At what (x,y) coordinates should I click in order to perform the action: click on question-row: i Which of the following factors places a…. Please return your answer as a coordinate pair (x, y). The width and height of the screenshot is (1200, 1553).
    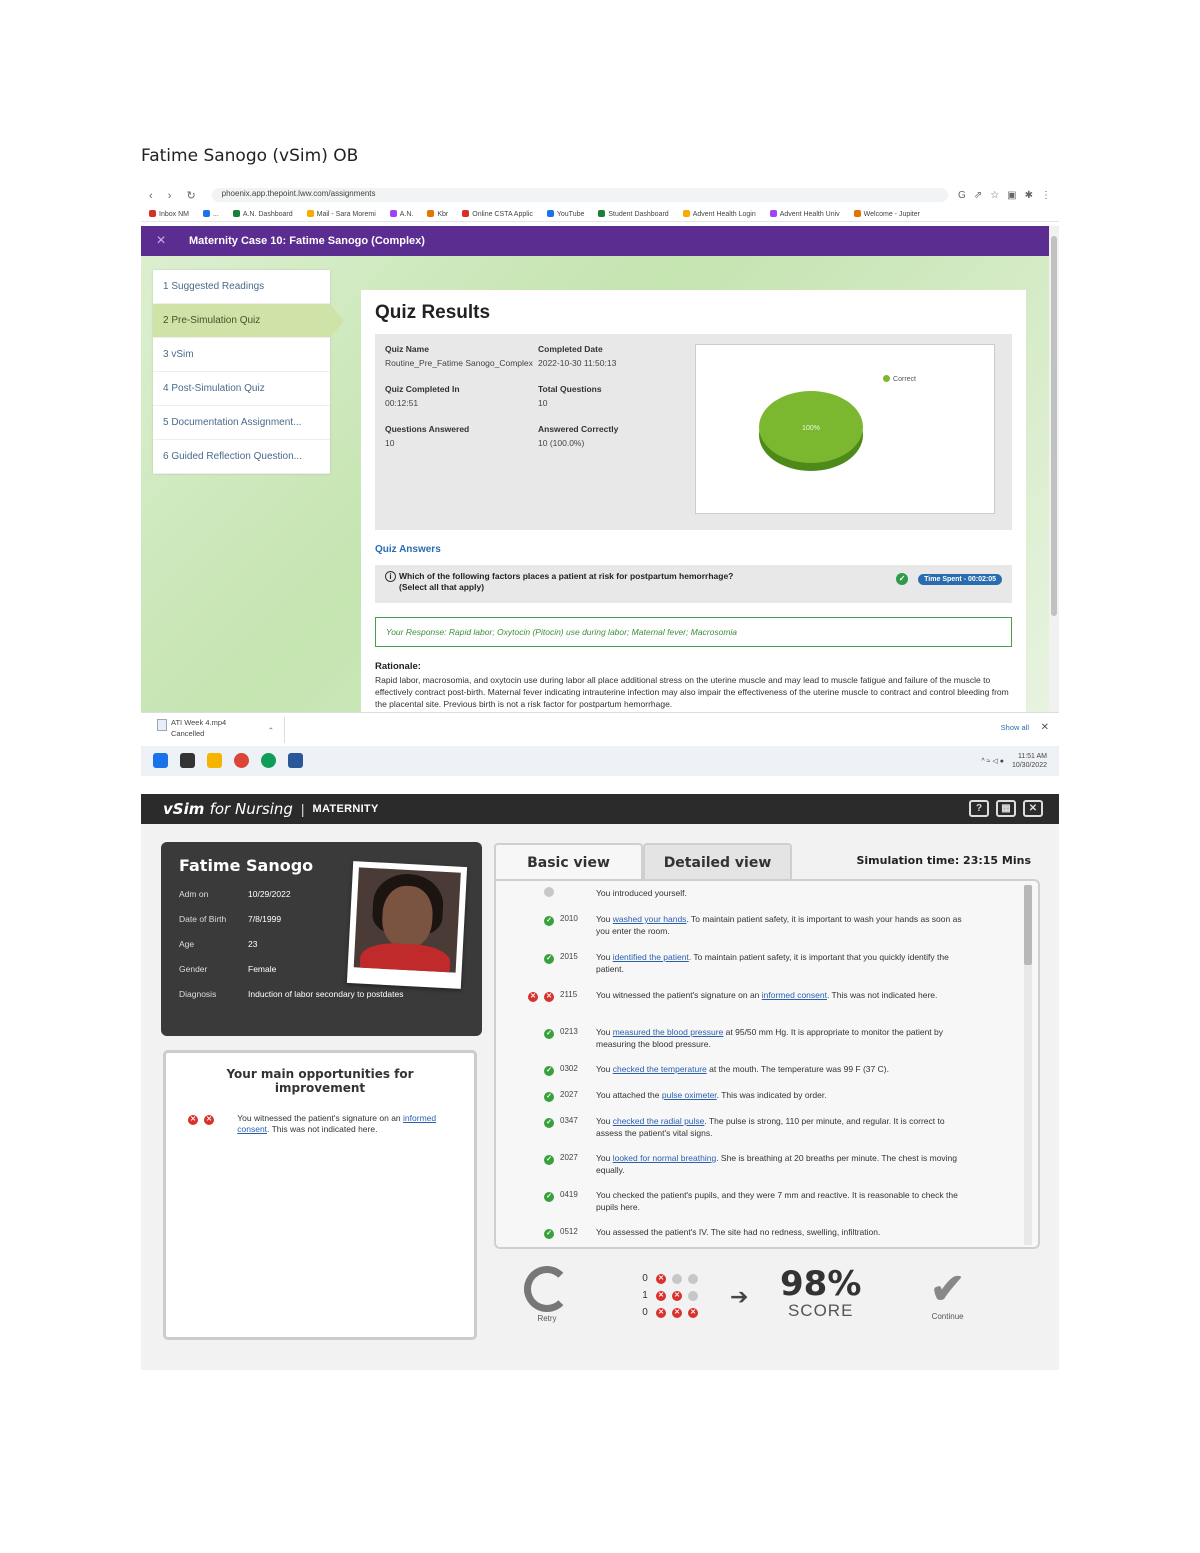
    Looking at the image, I should click on (693, 584).